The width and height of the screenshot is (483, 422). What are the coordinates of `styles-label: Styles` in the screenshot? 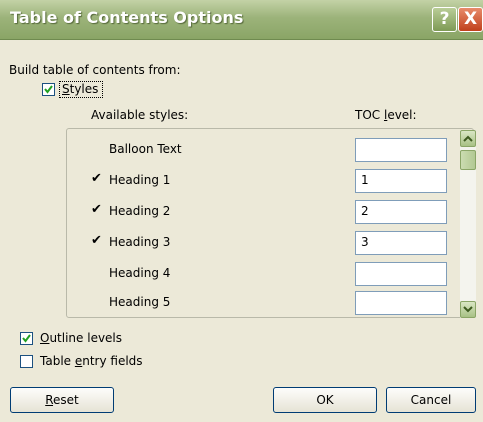 It's located at (80, 89).